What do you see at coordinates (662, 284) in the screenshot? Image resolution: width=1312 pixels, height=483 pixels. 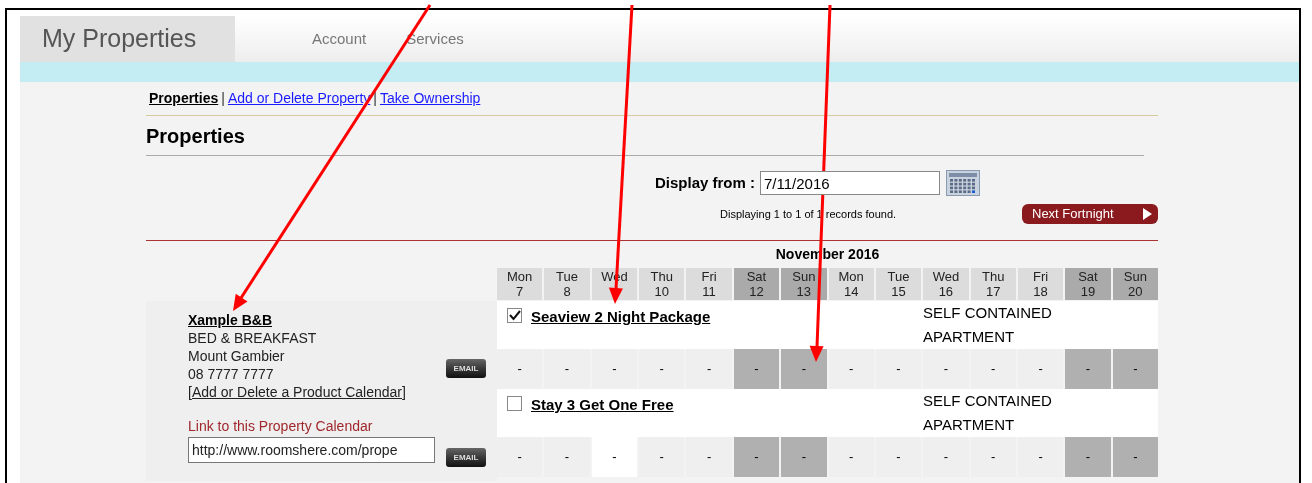 I see `day-header: Thu 10` at bounding box center [662, 284].